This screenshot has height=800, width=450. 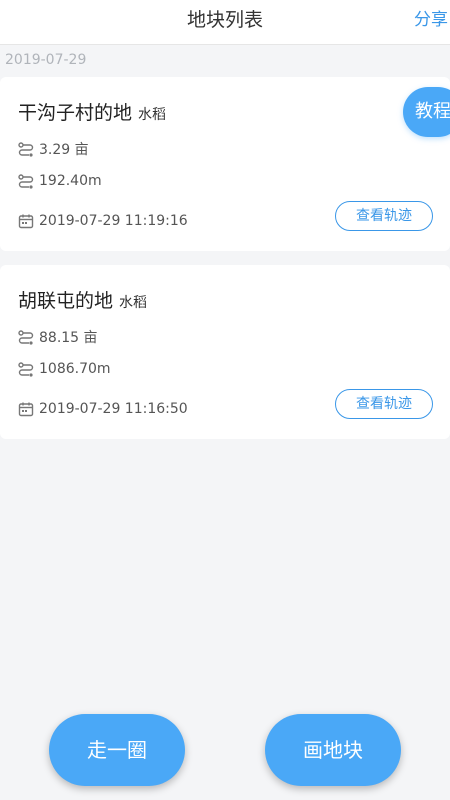 I want to click on plot-length: 1086.70m, so click(x=75, y=369).